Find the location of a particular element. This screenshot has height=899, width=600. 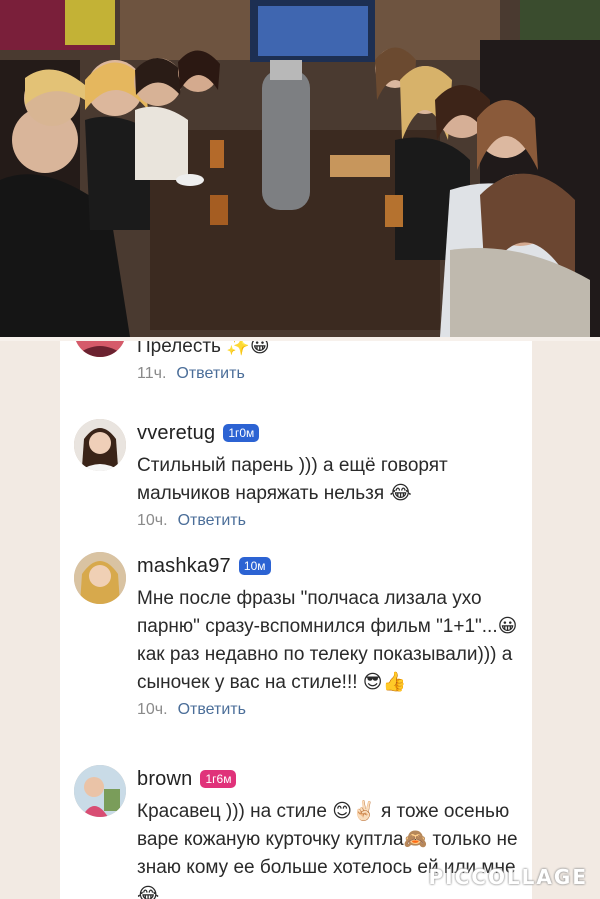

account-age-badge: 1г0м is located at coordinates (241, 433).